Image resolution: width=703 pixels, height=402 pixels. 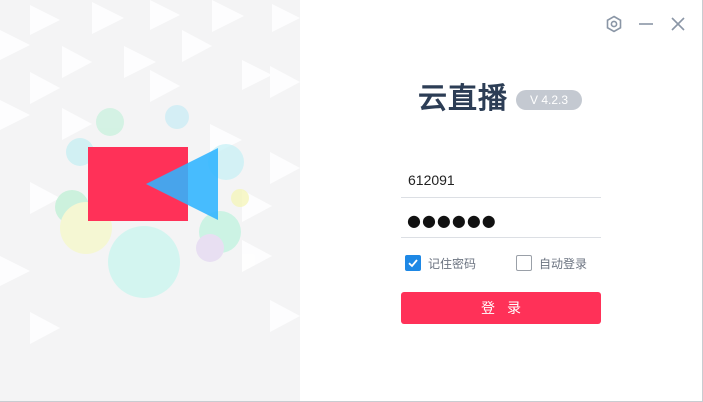 I want to click on account-field, so click(x=501, y=180).